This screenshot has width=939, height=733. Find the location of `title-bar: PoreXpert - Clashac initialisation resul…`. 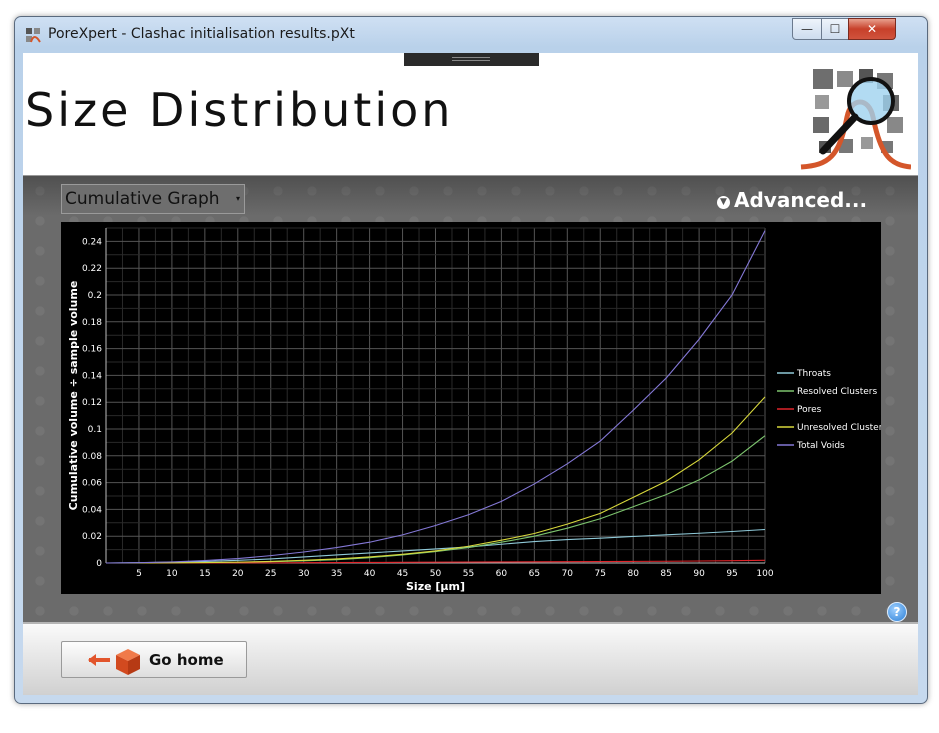

title-bar: PoreXpert - Clashac initialisation resul… is located at coordinates (471, 34).